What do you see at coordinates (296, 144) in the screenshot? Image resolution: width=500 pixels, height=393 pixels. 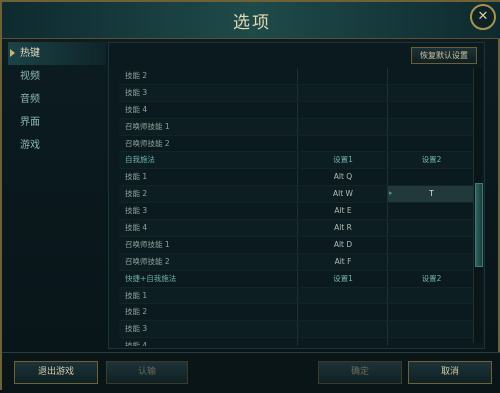 I see `hotkey-row: 召唤师技能 2` at bounding box center [296, 144].